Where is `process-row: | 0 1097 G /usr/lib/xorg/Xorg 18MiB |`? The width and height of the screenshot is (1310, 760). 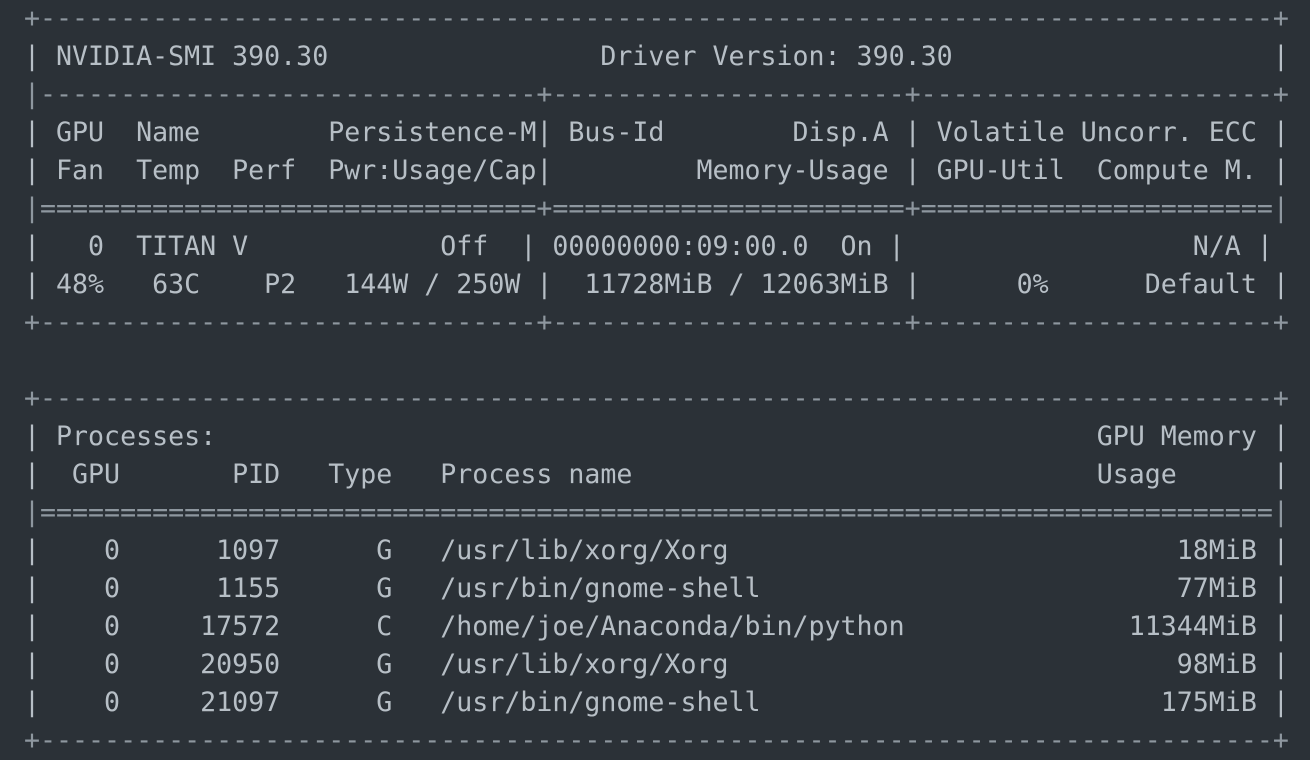 process-row: | 0 1097 G /usr/lib/xorg/Xorg 18MiB | is located at coordinates (656, 550).